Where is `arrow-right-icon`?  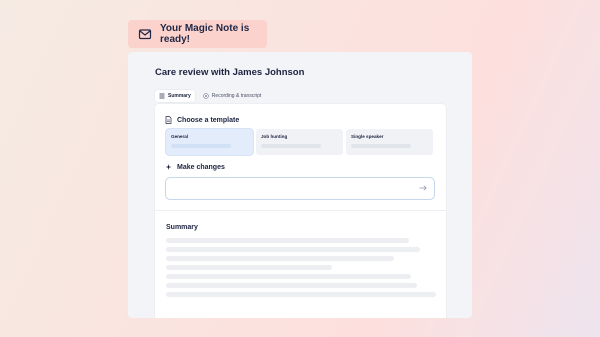
arrow-right-icon is located at coordinates (423, 188).